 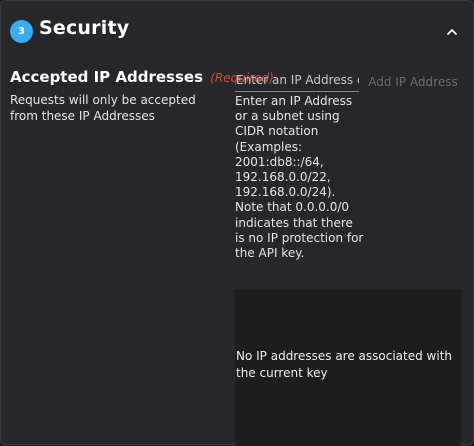 I want to click on ip-address-input, so click(x=297, y=81).